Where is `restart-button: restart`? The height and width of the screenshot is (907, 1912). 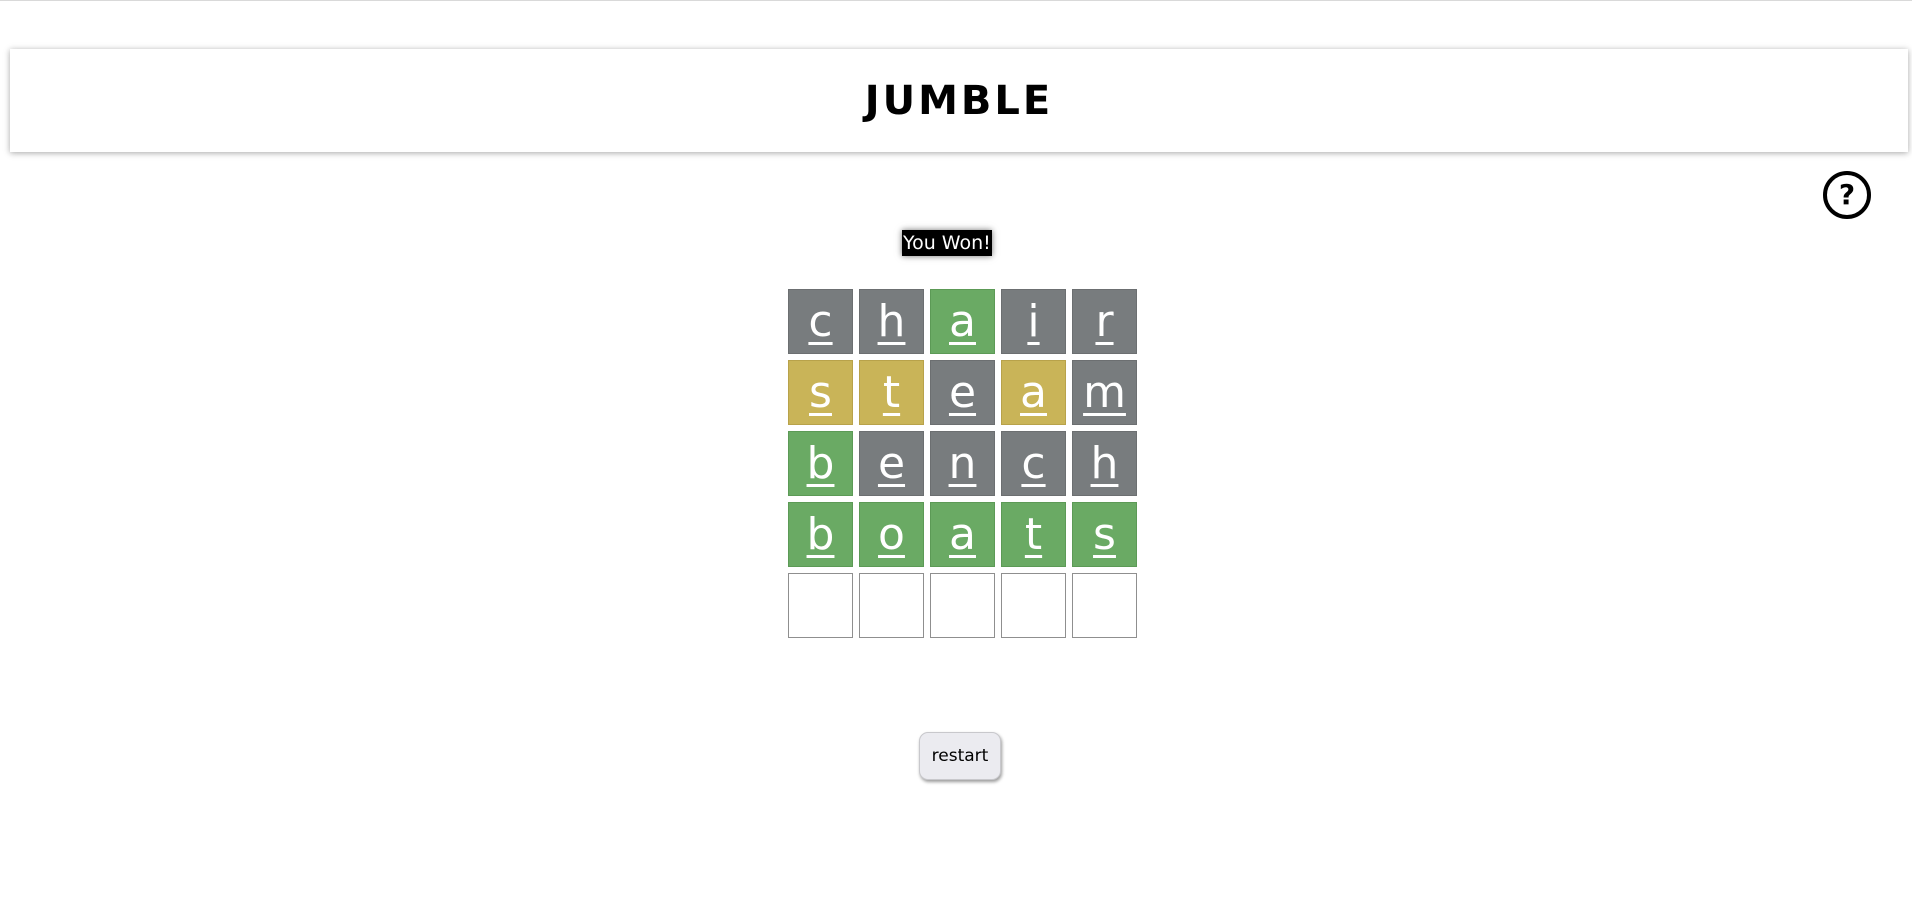
restart-button: restart is located at coordinates (960, 756).